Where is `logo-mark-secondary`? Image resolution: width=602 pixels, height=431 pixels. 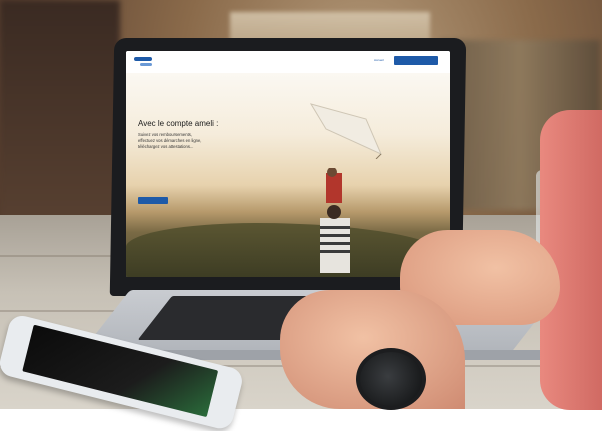 logo-mark-secondary is located at coordinates (146, 64).